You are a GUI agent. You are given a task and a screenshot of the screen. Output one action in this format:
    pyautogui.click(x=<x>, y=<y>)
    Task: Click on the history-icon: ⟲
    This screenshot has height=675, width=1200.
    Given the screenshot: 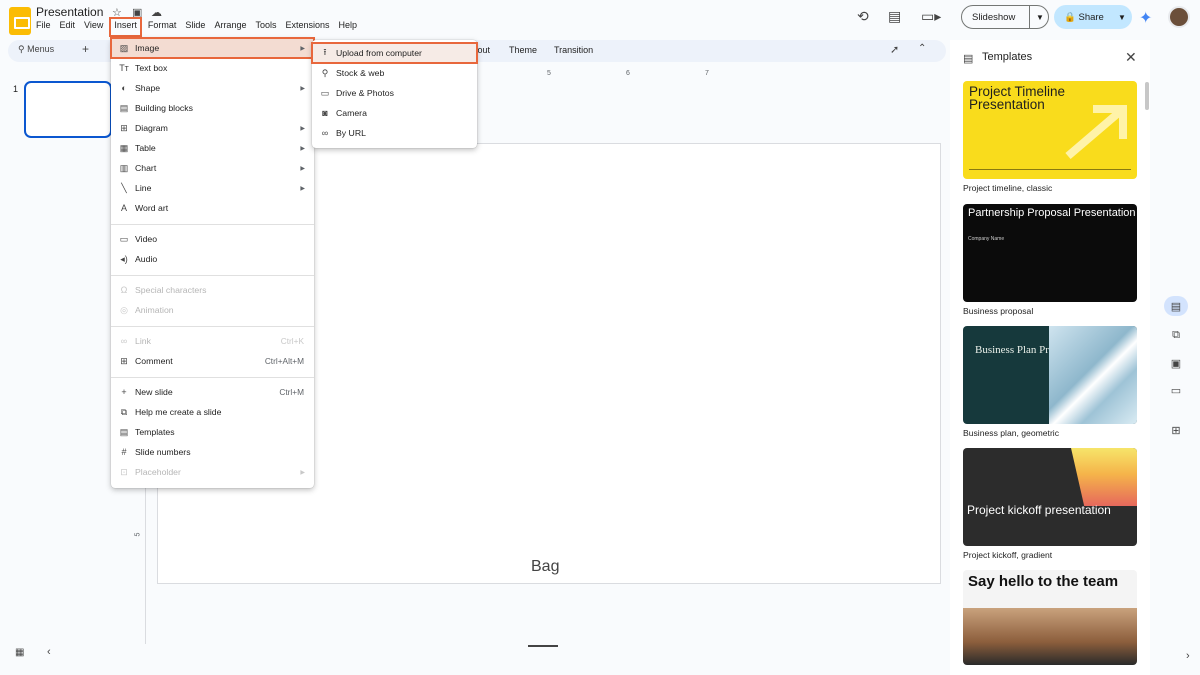 What is the action you would take?
    pyautogui.click(x=863, y=16)
    